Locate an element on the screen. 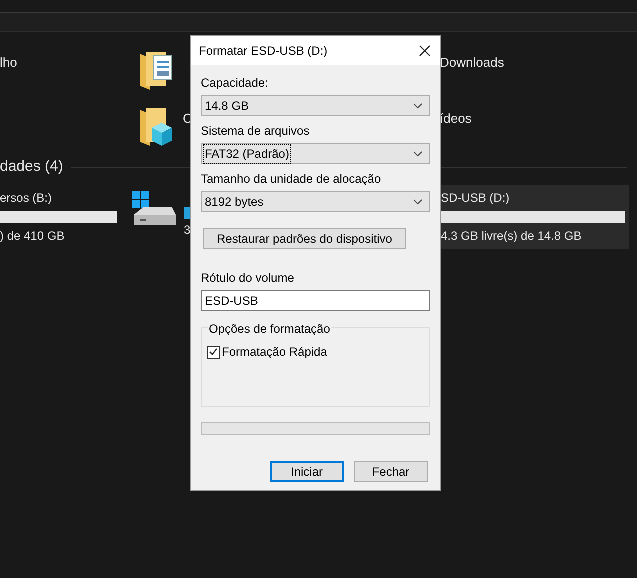 This screenshot has width=637, height=578. close-icon is located at coordinates (425, 50).